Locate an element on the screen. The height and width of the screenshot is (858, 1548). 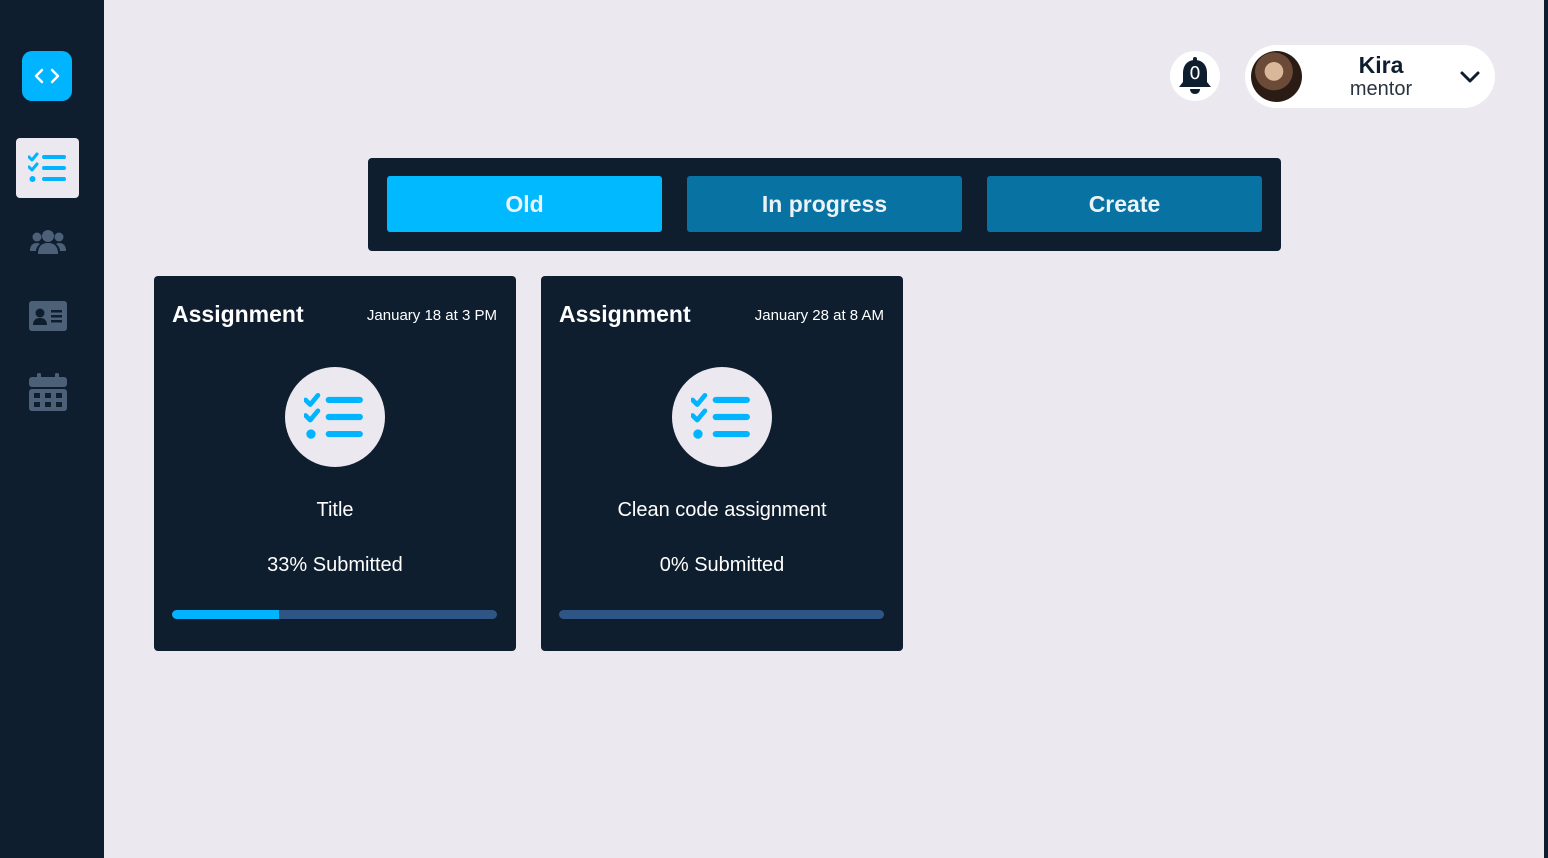
code-icon is located at coordinates (47, 76).